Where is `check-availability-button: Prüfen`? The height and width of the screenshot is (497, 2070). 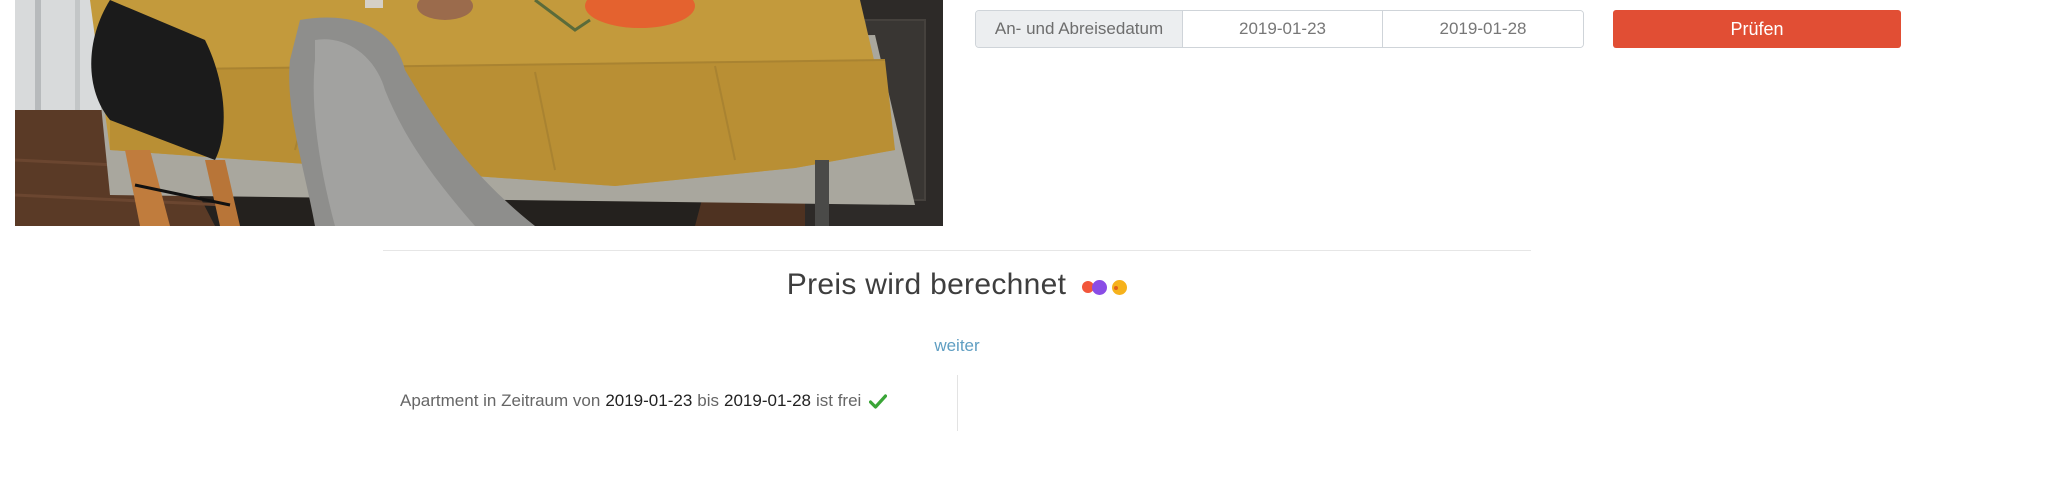 check-availability-button: Prüfen is located at coordinates (1757, 29).